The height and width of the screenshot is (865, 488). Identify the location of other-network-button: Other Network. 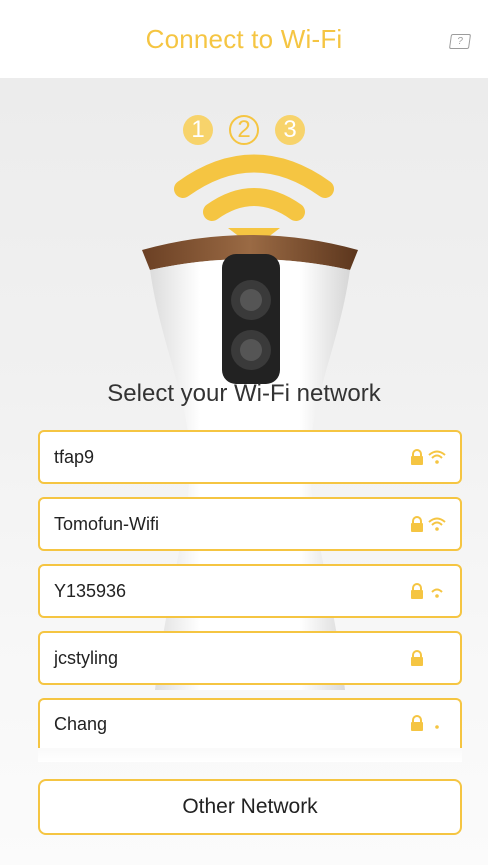
(250, 807).